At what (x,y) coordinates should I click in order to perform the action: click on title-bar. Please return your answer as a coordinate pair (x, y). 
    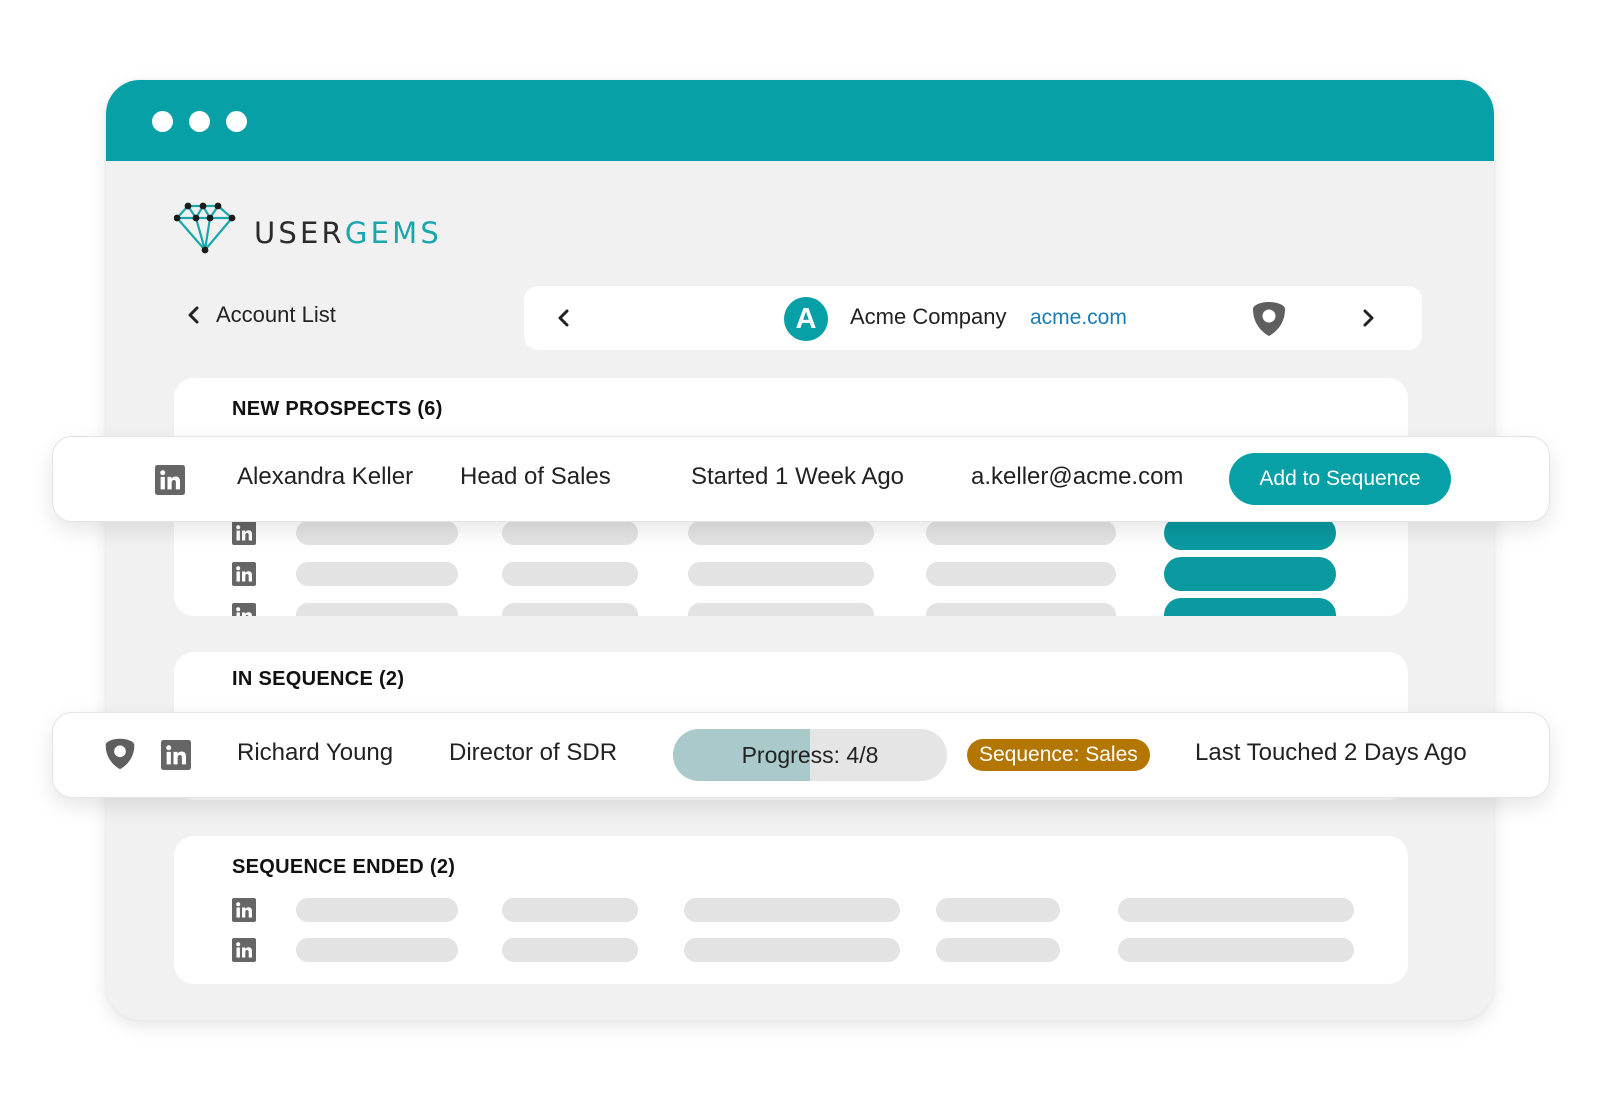
    Looking at the image, I should click on (800, 120).